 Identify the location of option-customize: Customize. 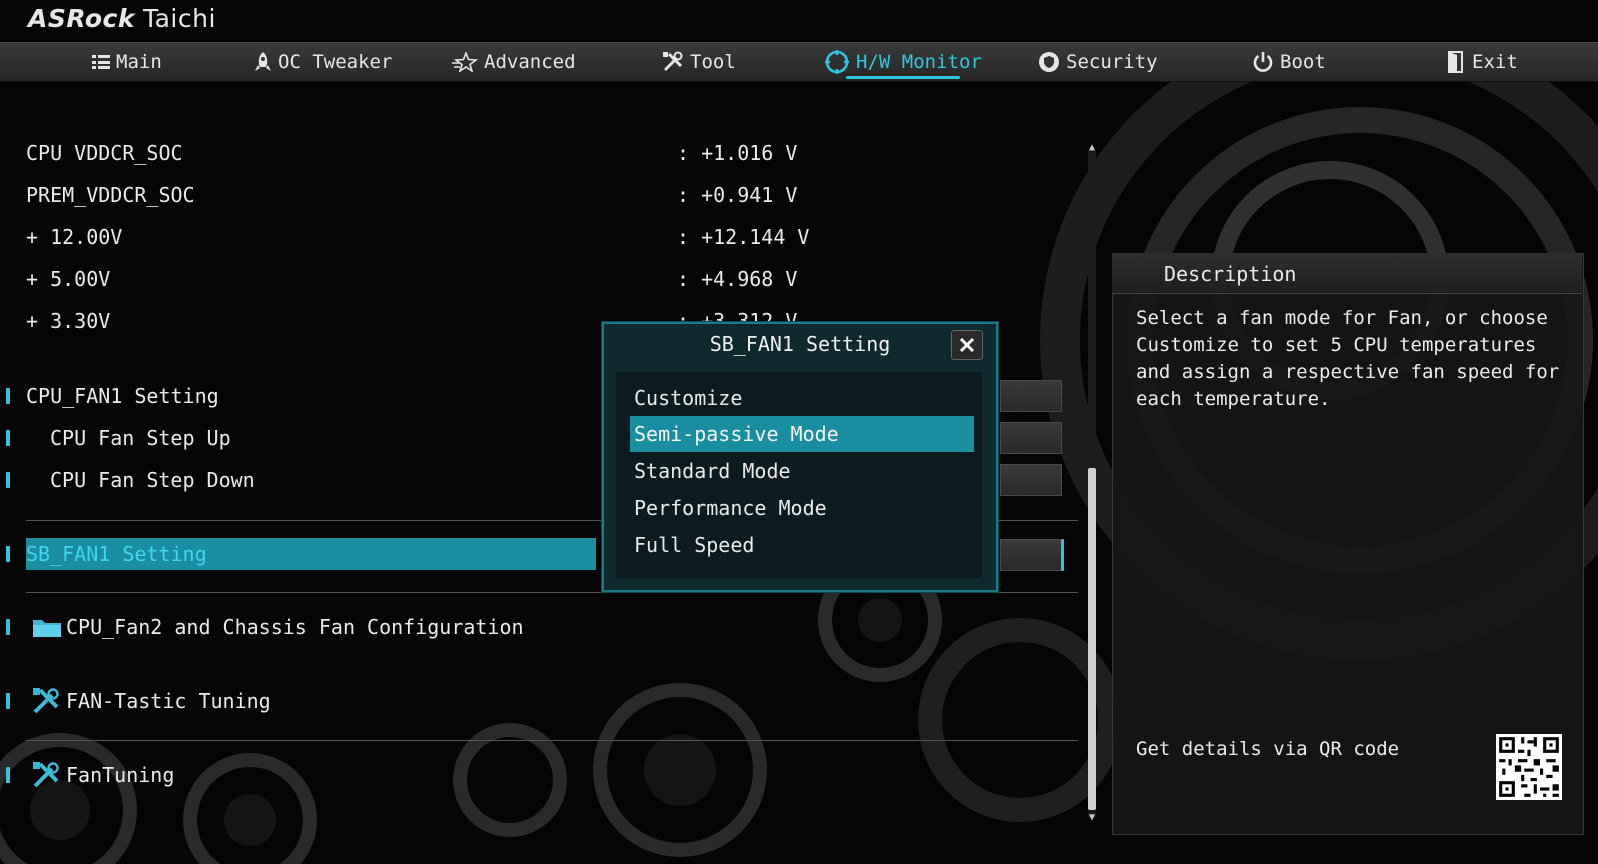
(802, 398).